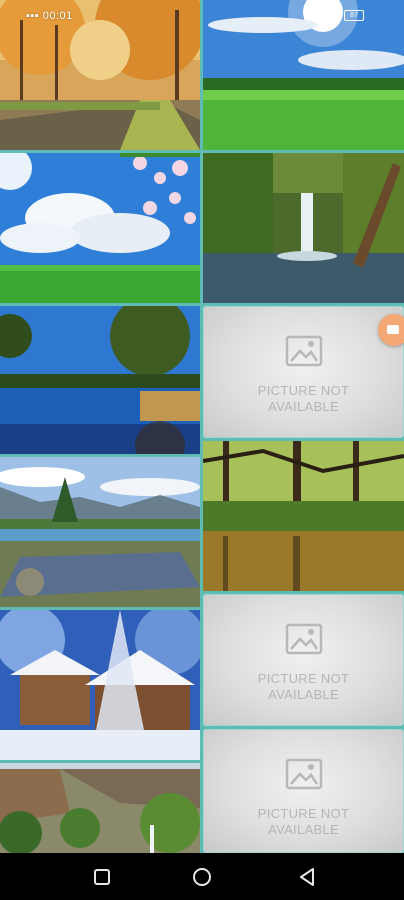 The height and width of the screenshot is (900, 404). I want to click on ad-icon, so click(393, 329).